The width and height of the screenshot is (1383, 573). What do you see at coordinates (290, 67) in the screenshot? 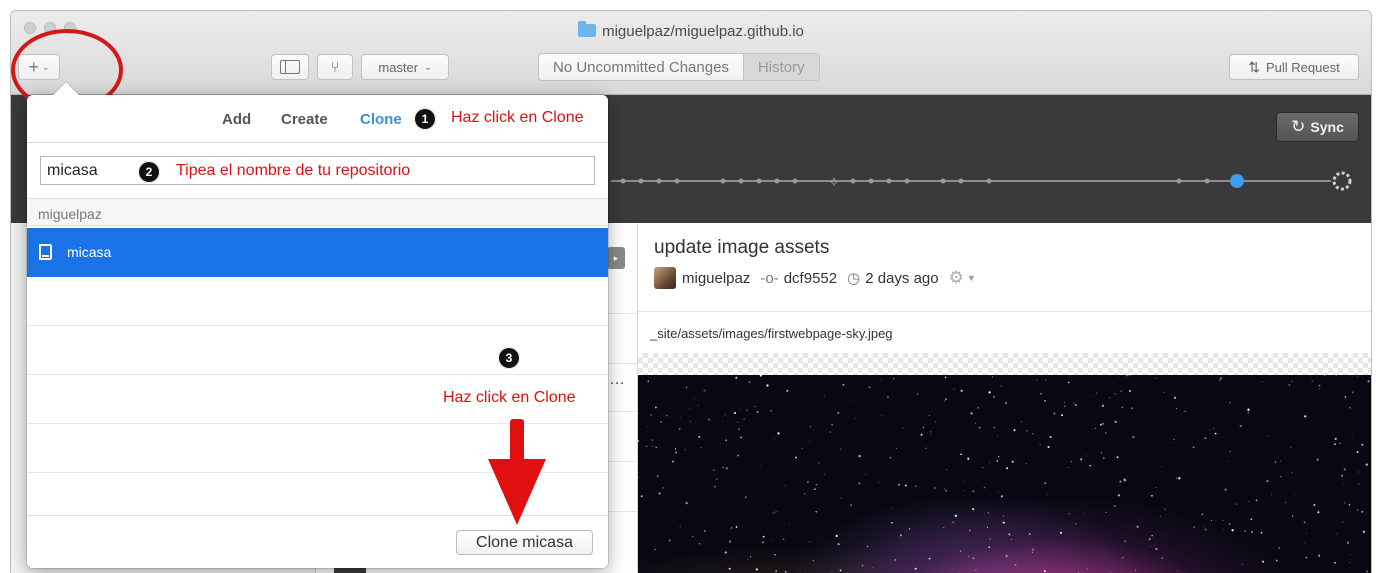
I see `sidebar-toggle-button` at bounding box center [290, 67].